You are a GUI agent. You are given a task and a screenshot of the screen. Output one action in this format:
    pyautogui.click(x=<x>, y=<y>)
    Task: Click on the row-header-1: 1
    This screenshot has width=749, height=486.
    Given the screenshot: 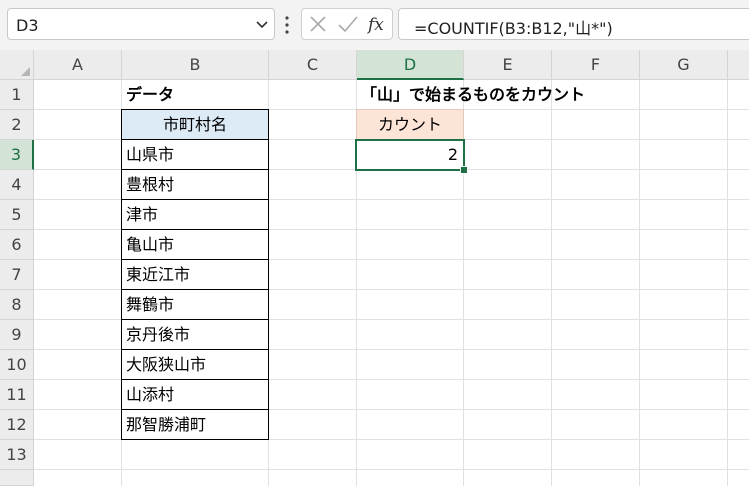 What is the action you would take?
    pyautogui.click(x=17, y=95)
    